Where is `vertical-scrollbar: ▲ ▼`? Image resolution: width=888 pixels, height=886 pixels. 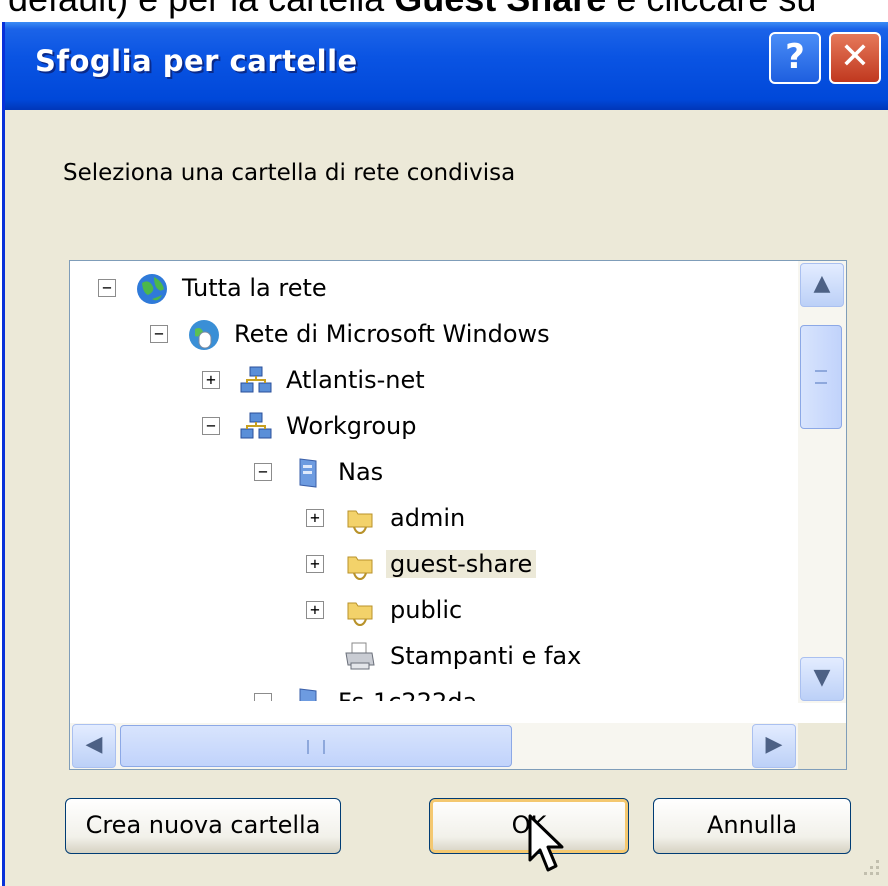 vertical-scrollbar: ▲ ▼ is located at coordinates (822, 482).